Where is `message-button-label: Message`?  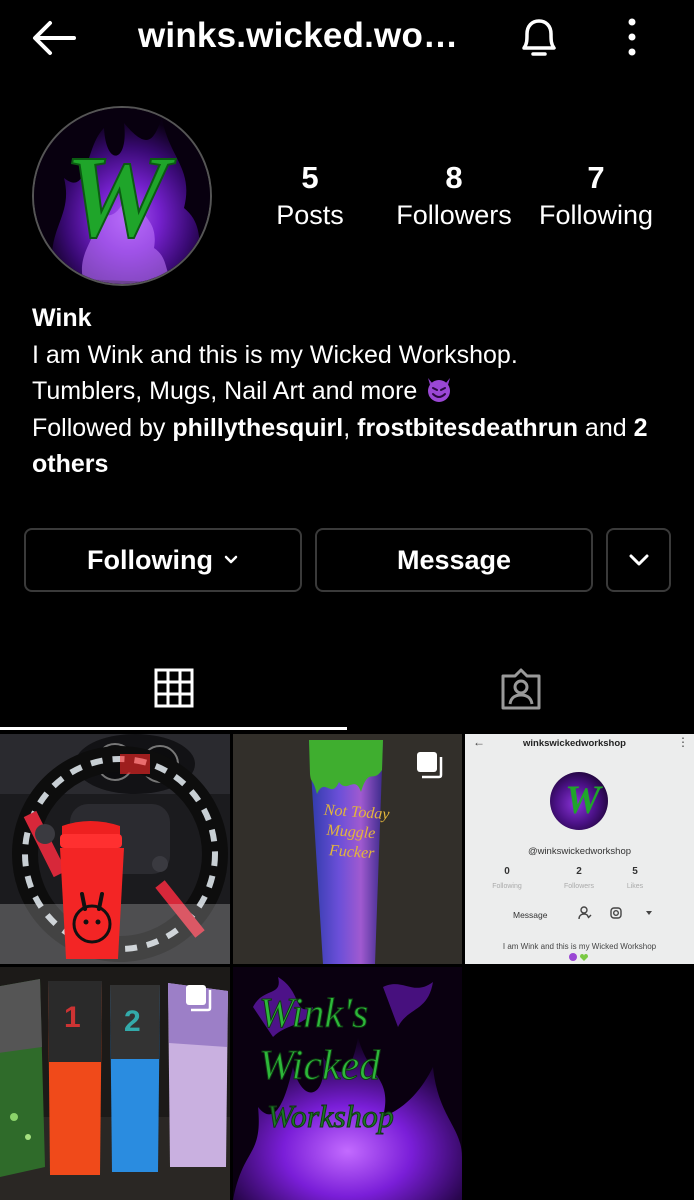 message-button-label: Message is located at coordinates (454, 559).